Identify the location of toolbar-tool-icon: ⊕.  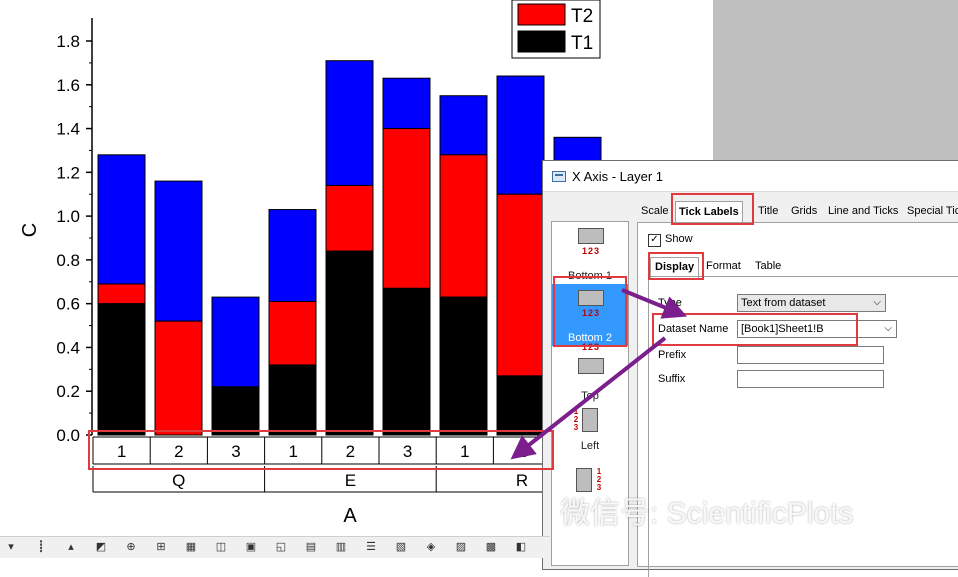
(131, 547).